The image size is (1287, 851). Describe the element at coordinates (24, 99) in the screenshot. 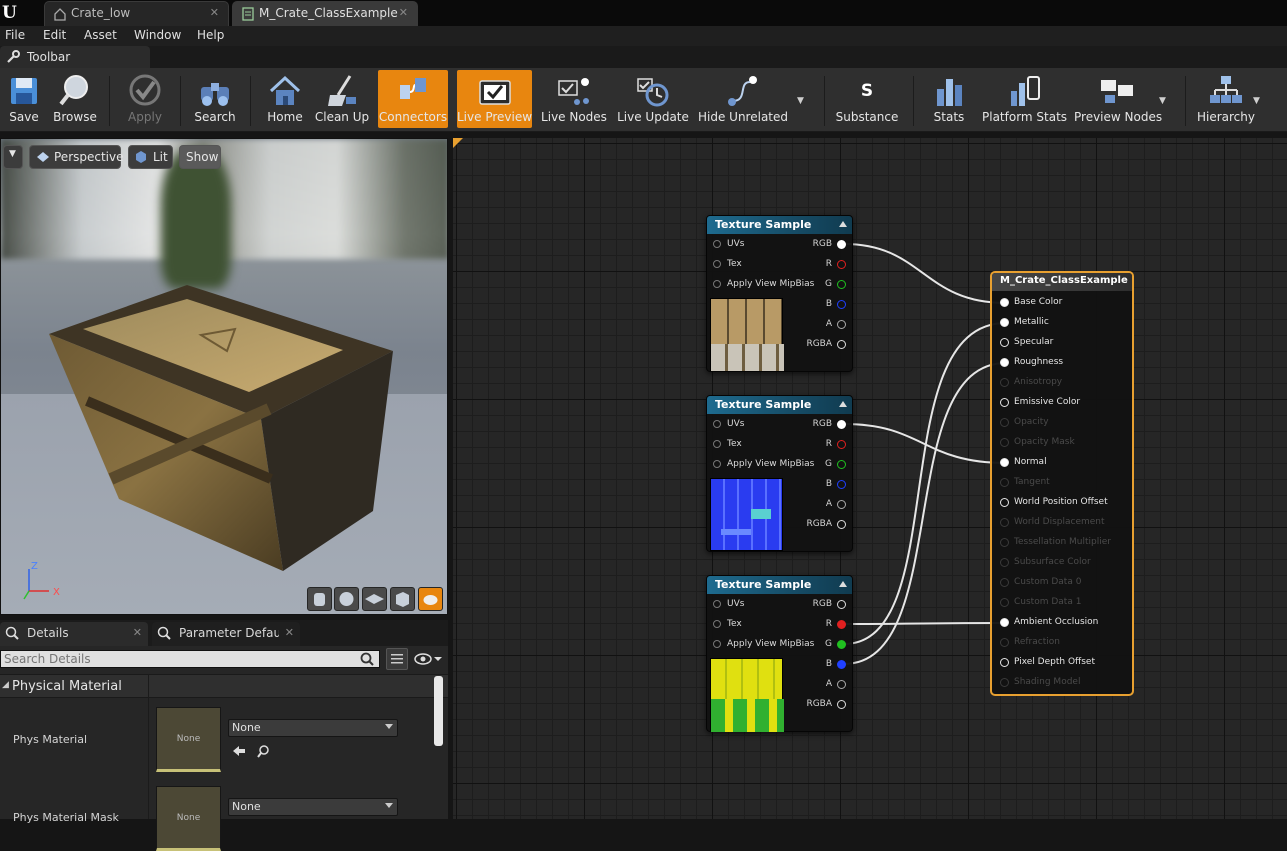

I see `save-button: Save` at that location.